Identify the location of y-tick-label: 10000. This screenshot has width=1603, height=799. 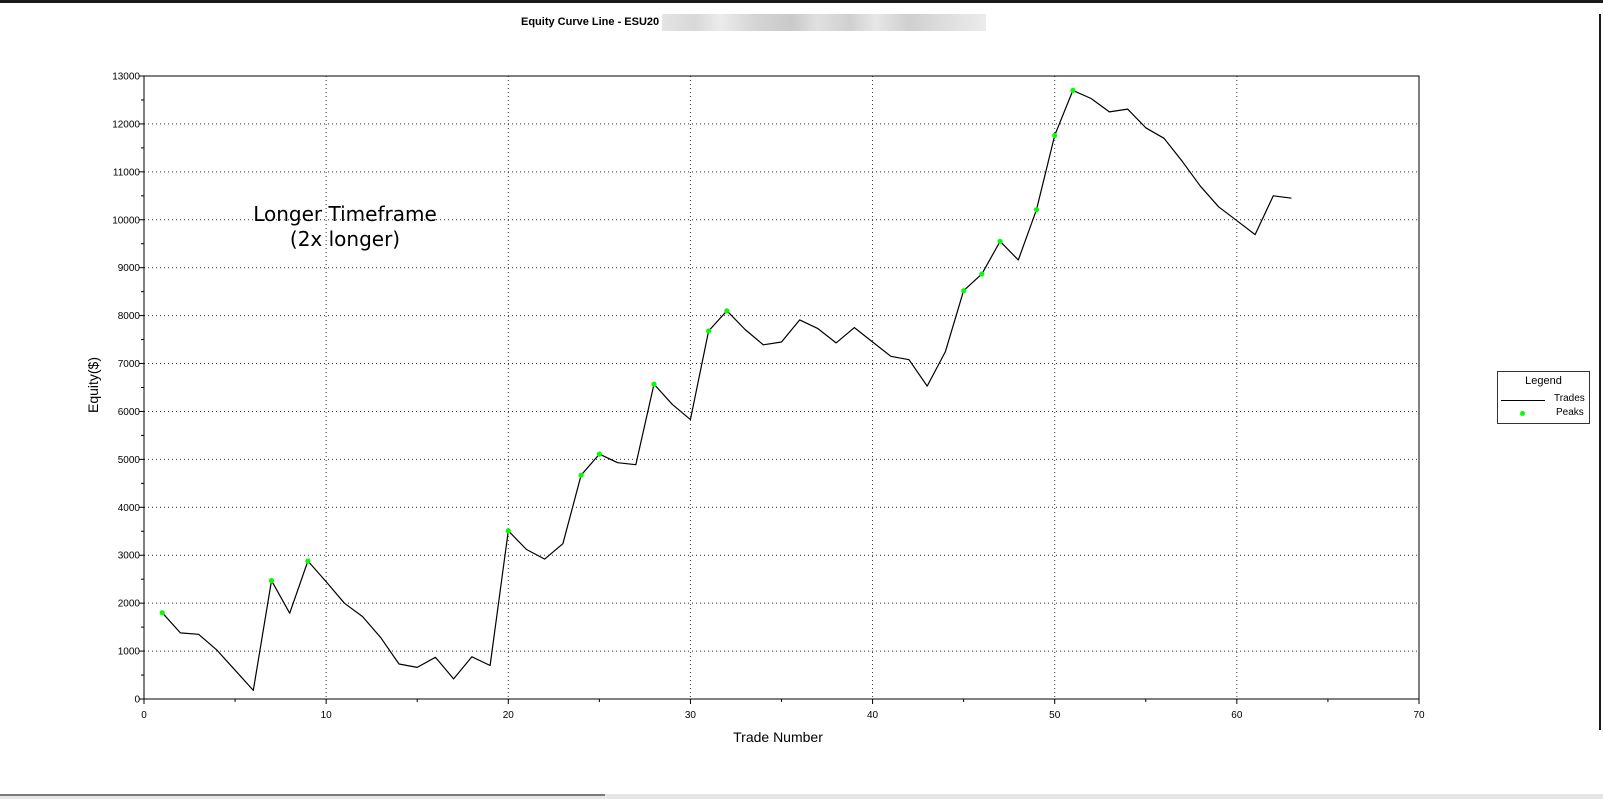
(126, 220).